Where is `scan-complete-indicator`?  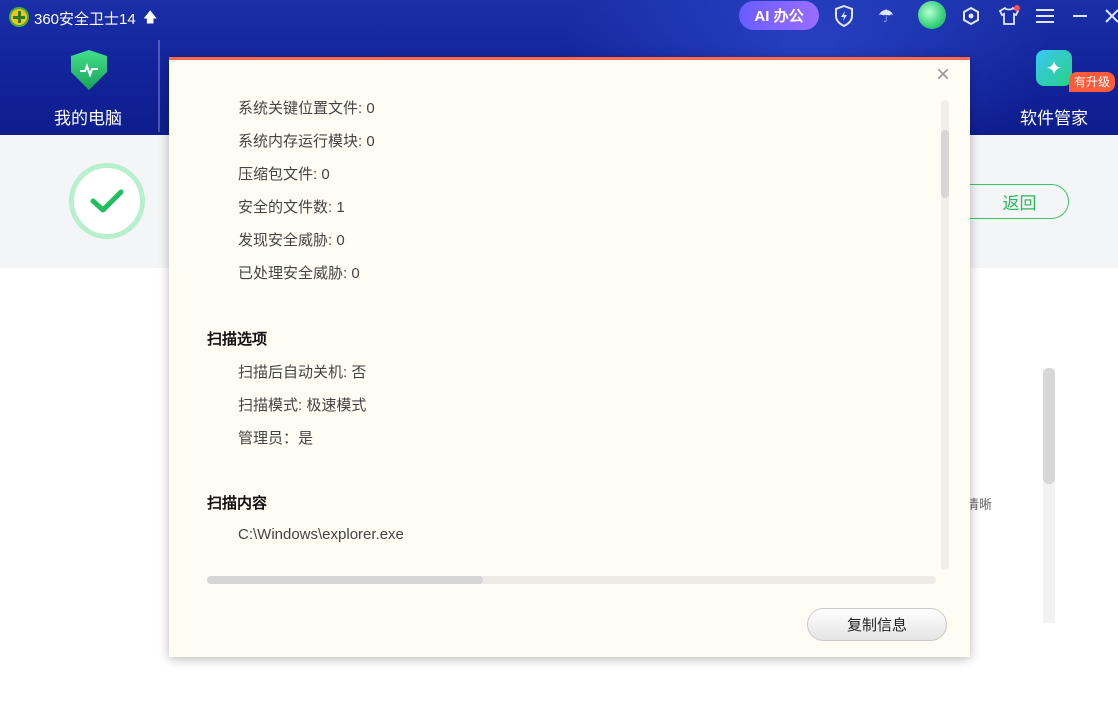 scan-complete-indicator is located at coordinates (107, 201).